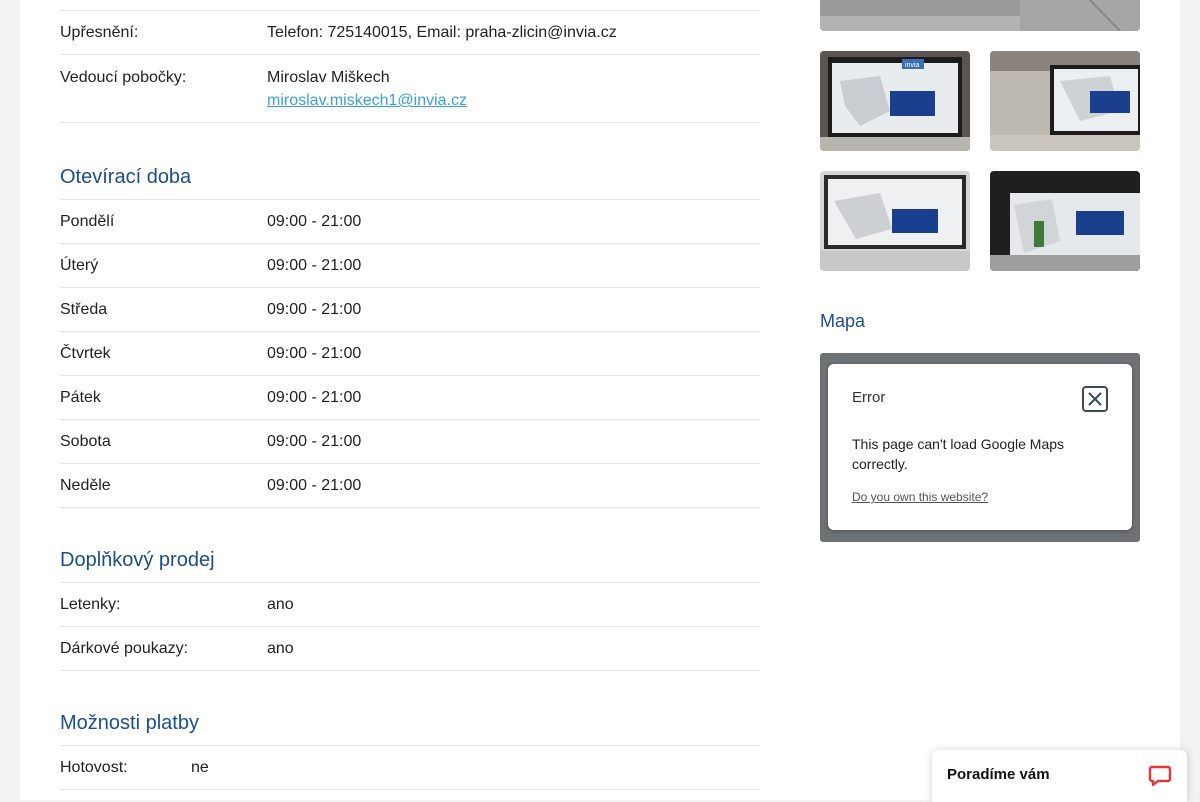 The image size is (1200, 802). I want to click on map-title: Mapa, so click(843, 321).